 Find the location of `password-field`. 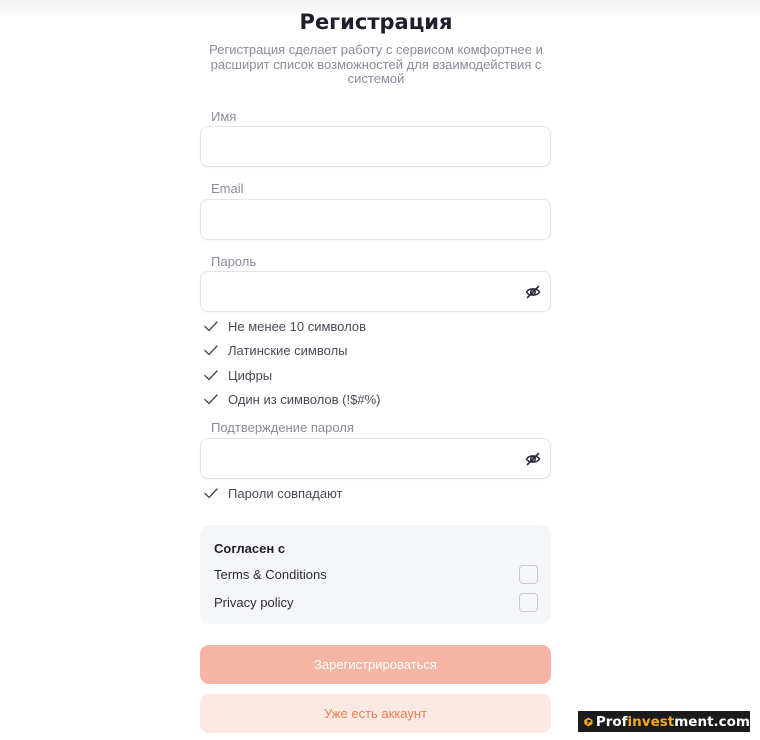

password-field is located at coordinates (375, 291).